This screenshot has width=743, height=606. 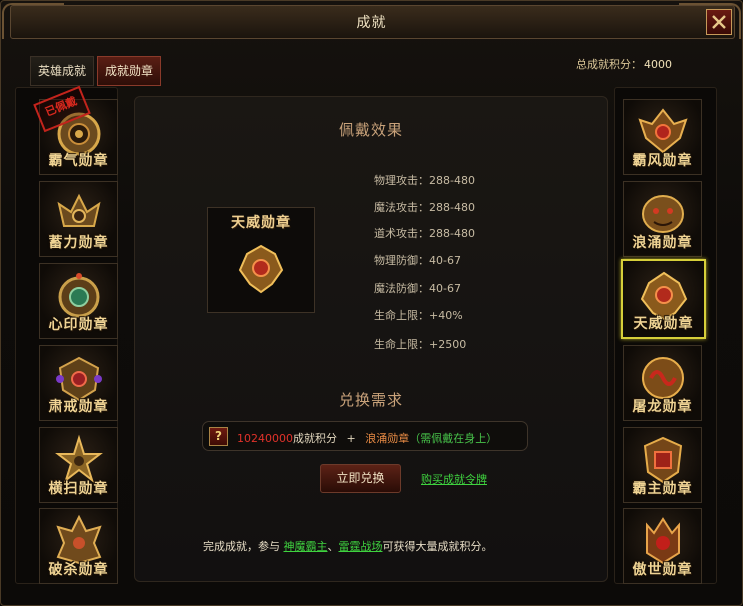 I want to click on selected-medal-preview: 天威勋章, so click(x=261, y=260).